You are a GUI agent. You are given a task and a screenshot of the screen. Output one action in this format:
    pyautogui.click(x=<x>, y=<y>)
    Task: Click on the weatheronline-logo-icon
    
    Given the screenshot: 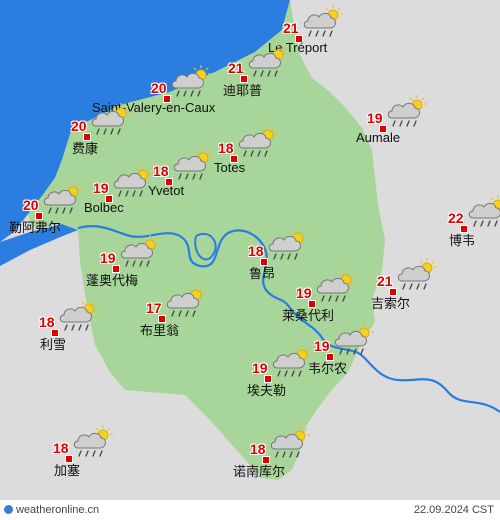 What is the action you would take?
    pyautogui.click(x=8, y=509)
    